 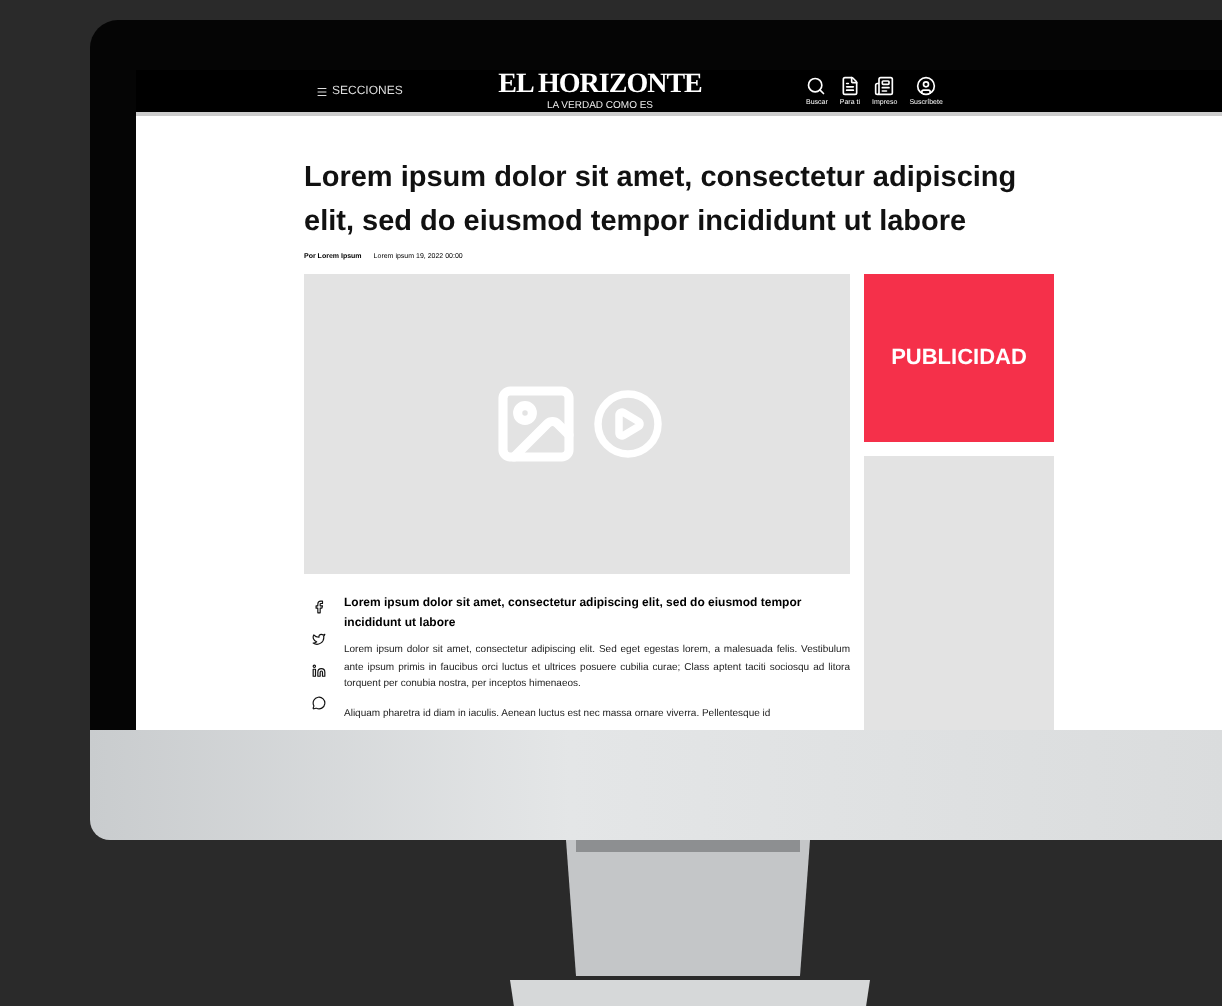 I want to click on newspaper-icon, so click(x=884, y=86).